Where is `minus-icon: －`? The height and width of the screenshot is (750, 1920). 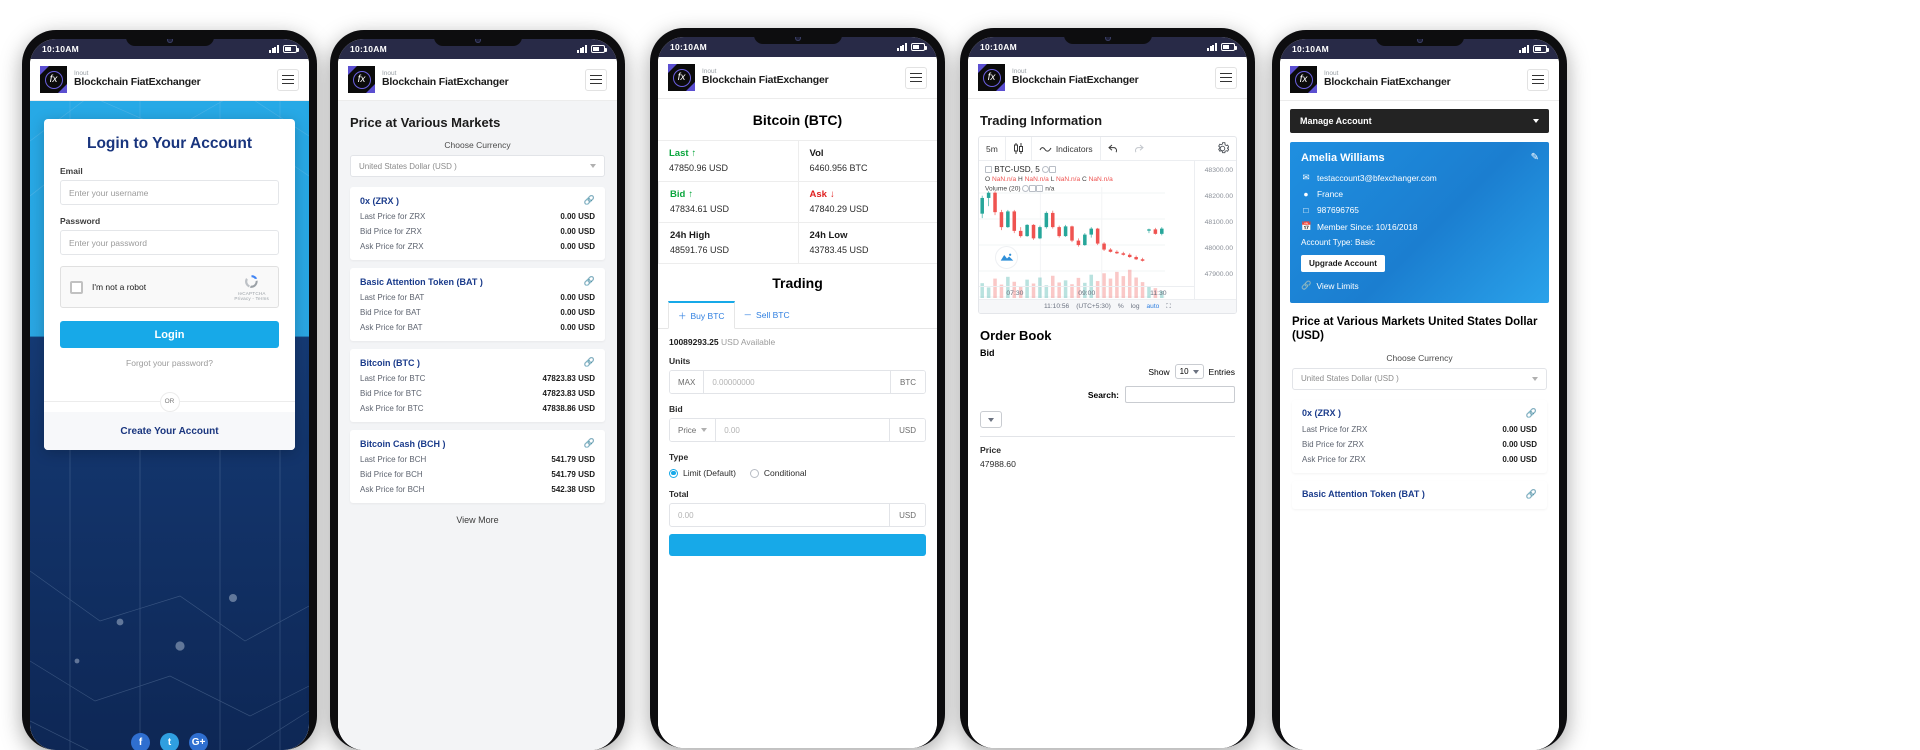
minus-icon: － is located at coordinates (748, 315).